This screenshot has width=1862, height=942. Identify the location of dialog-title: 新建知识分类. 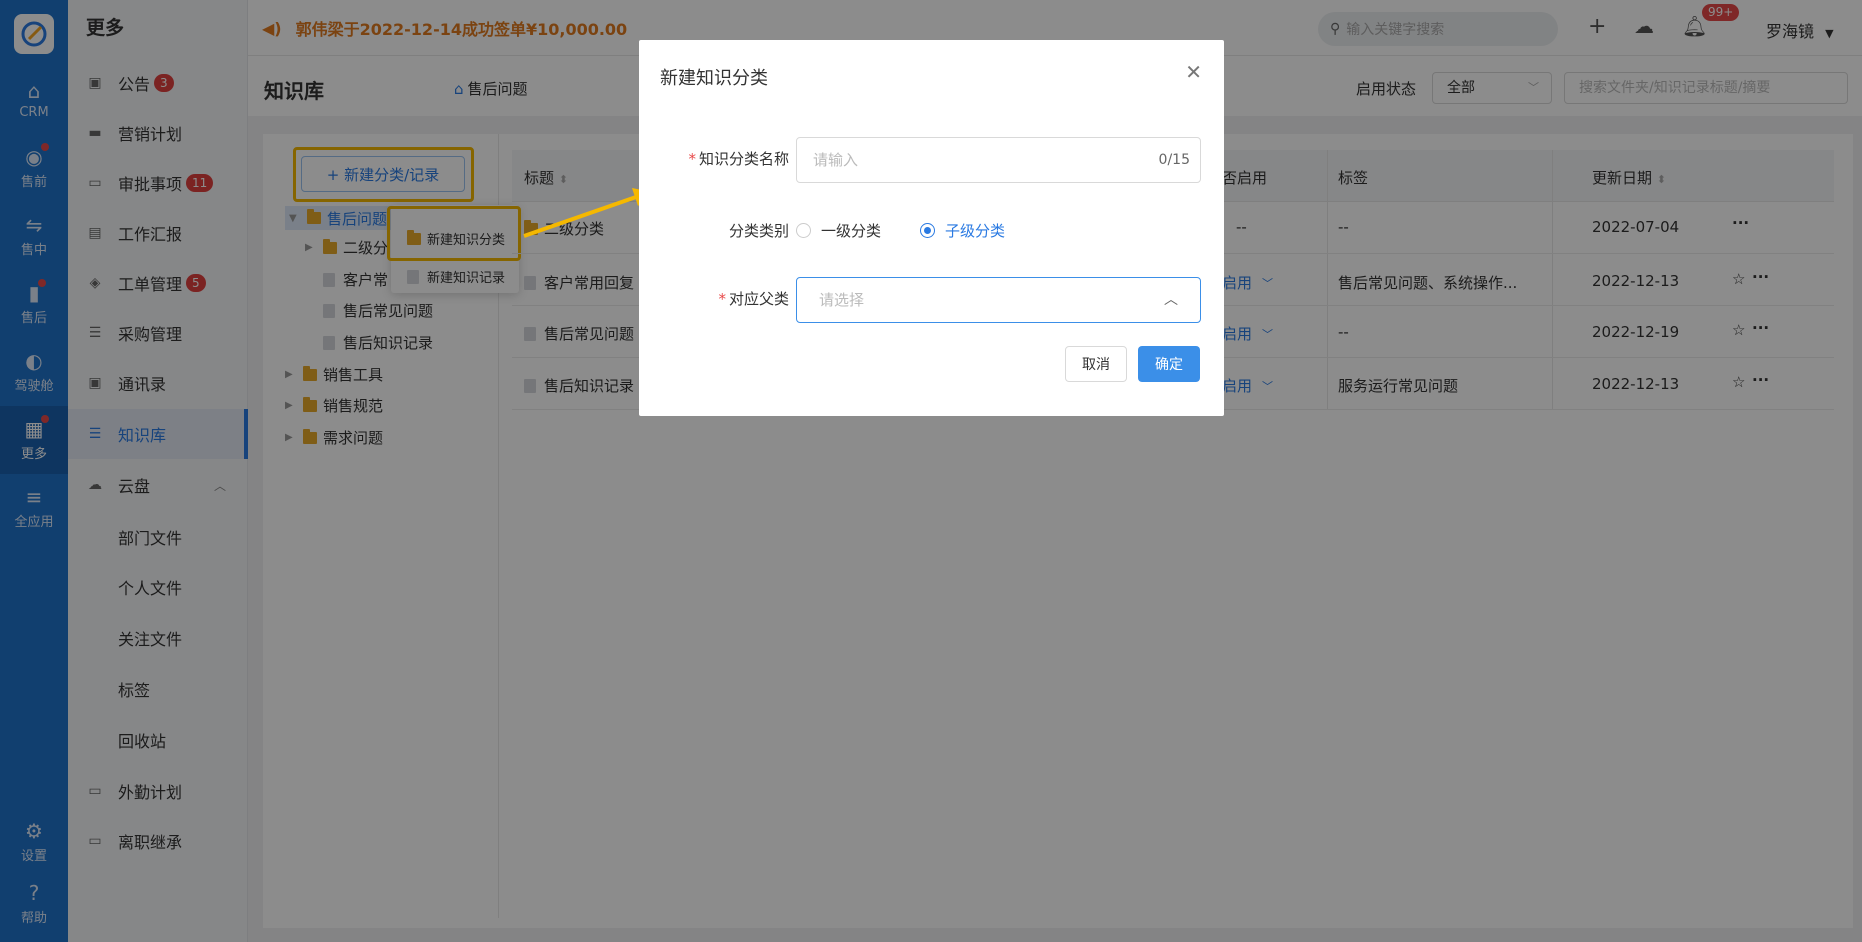
(714, 78).